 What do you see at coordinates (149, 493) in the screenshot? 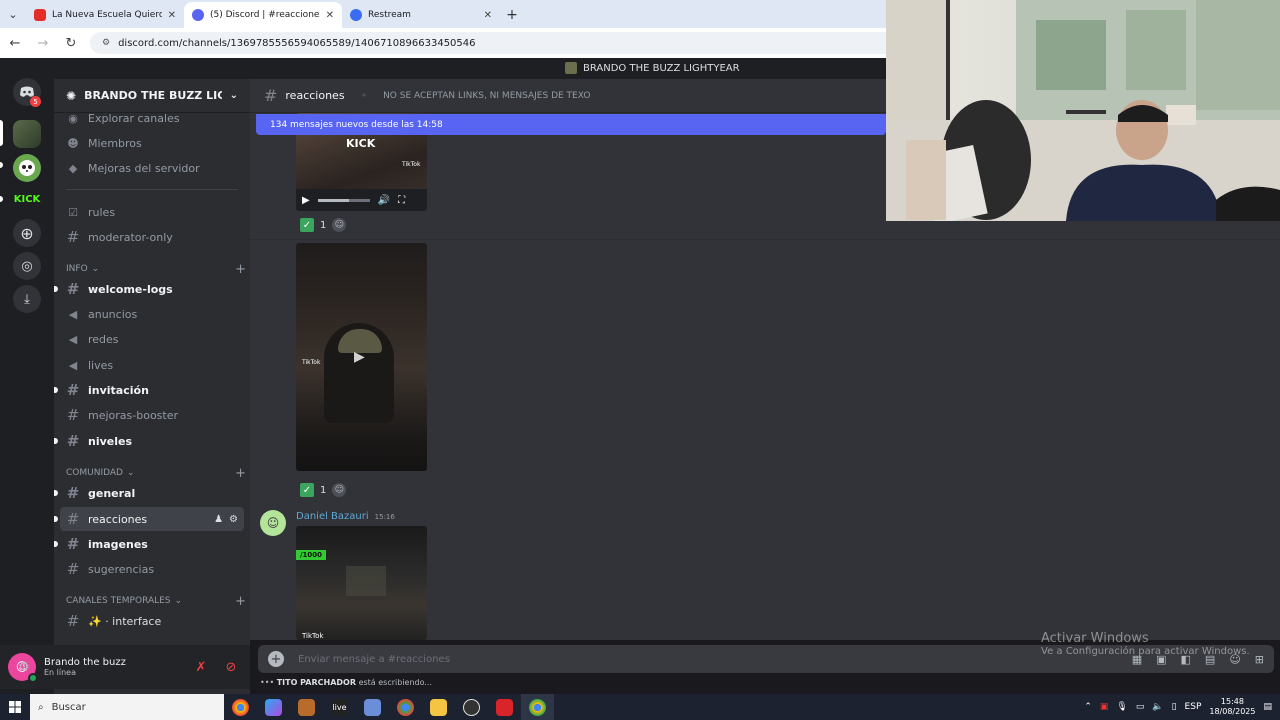
I see `channel-general: # general` at bounding box center [149, 493].